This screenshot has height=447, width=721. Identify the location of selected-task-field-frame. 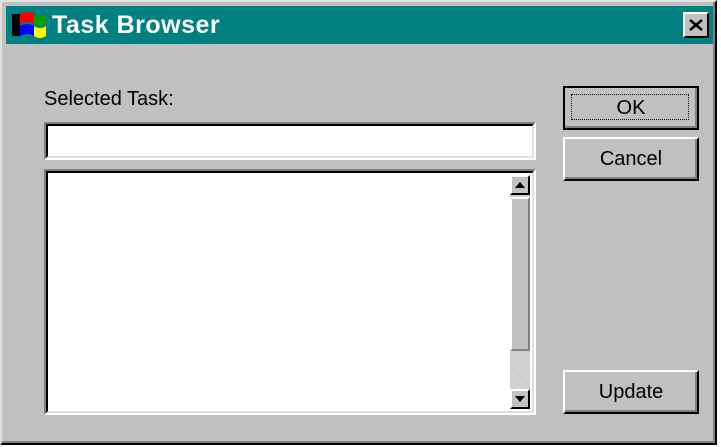
(290, 141).